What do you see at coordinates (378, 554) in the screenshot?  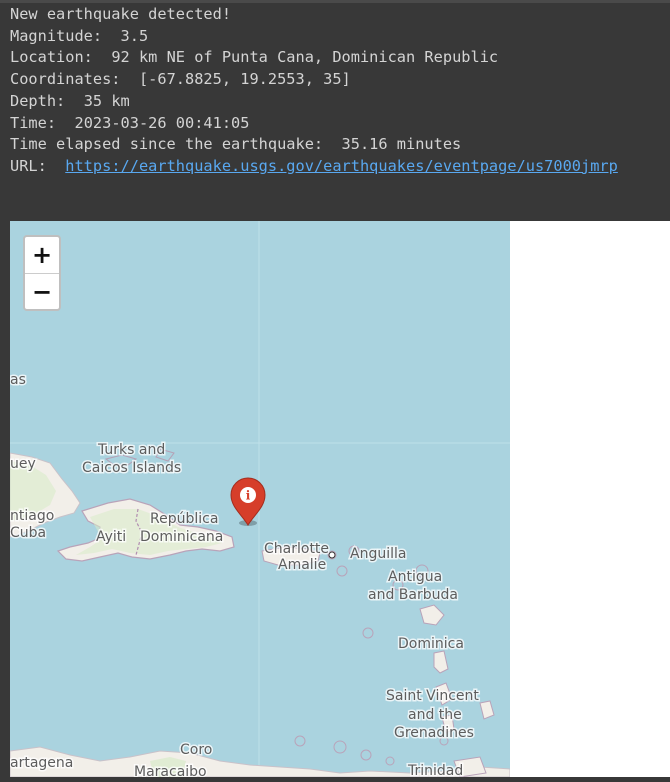 I see `label-anguilla: Anguilla` at bounding box center [378, 554].